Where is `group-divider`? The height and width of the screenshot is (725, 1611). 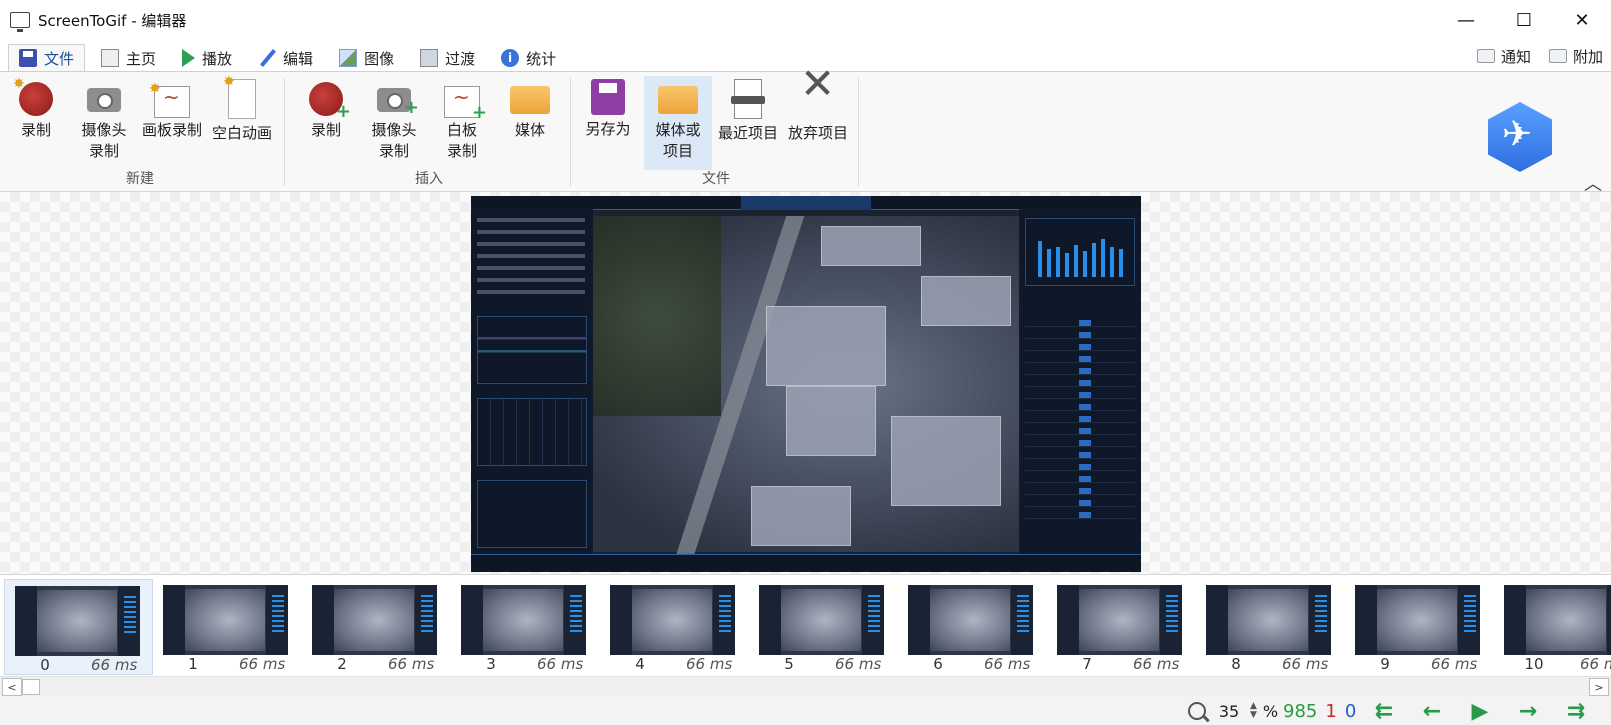 group-divider is located at coordinates (858, 132).